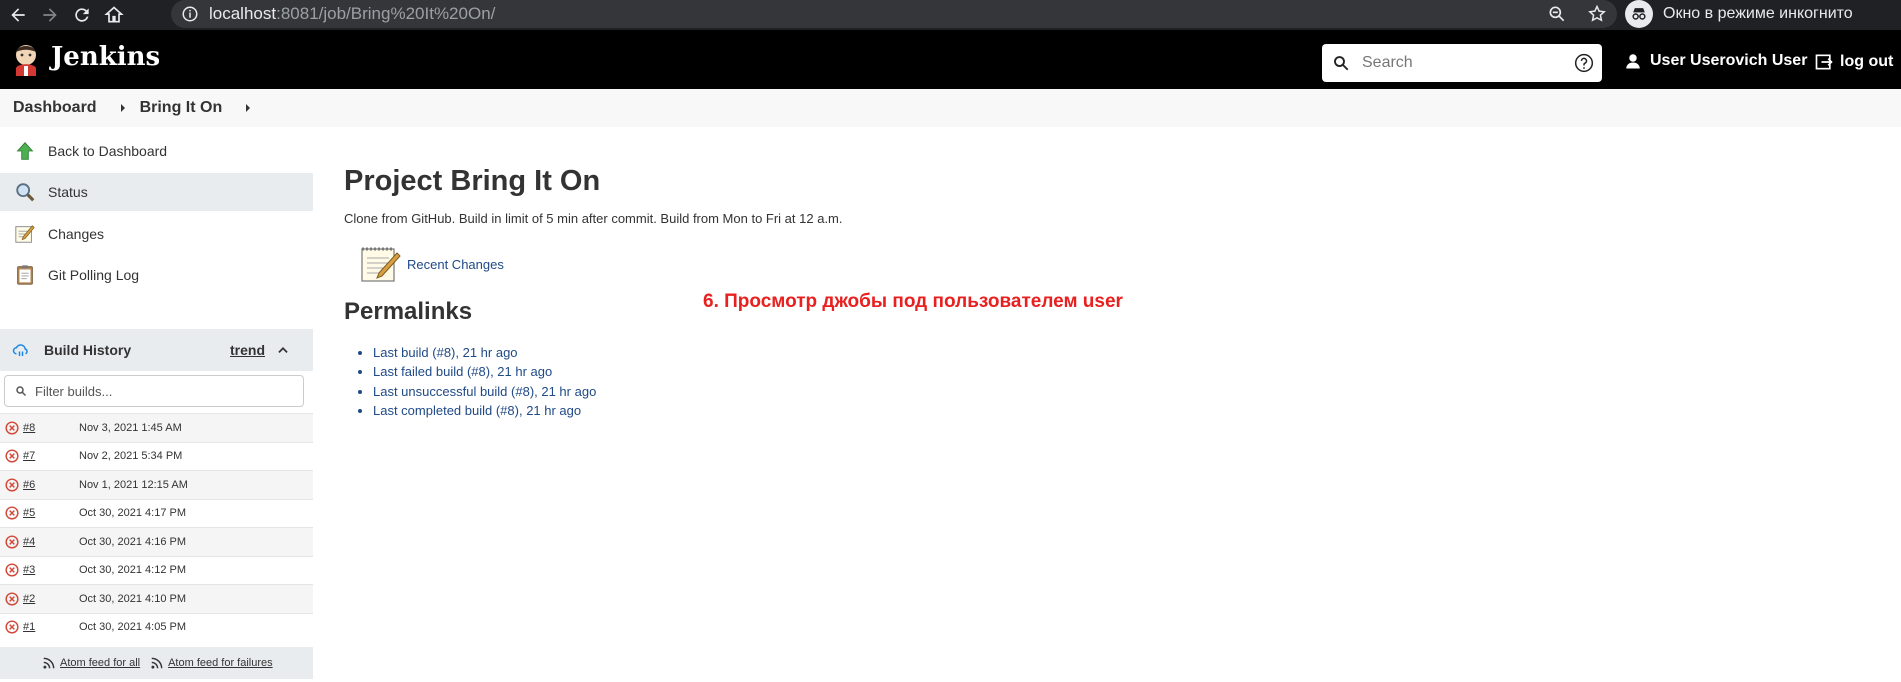  I want to click on task-changes: Changes, so click(156, 234).